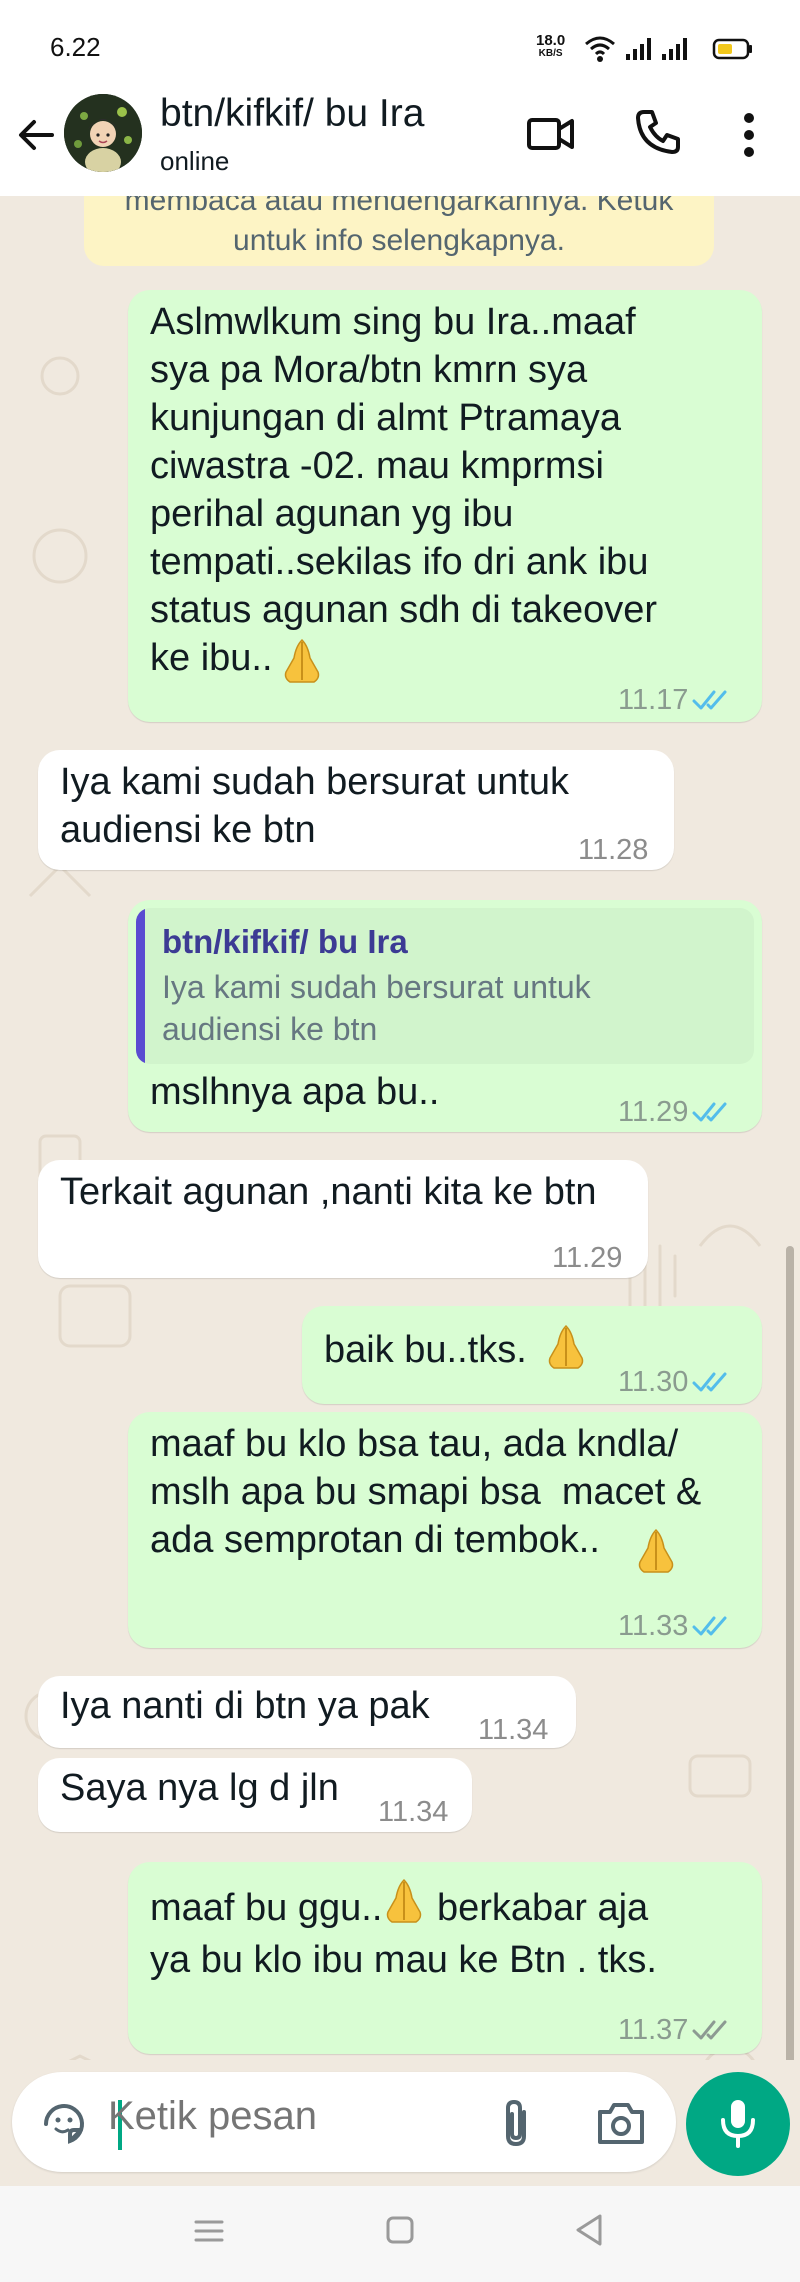  Describe the element at coordinates (266, 1908) in the screenshot. I see `message-text-part1: maaf bu ggu..` at that location.